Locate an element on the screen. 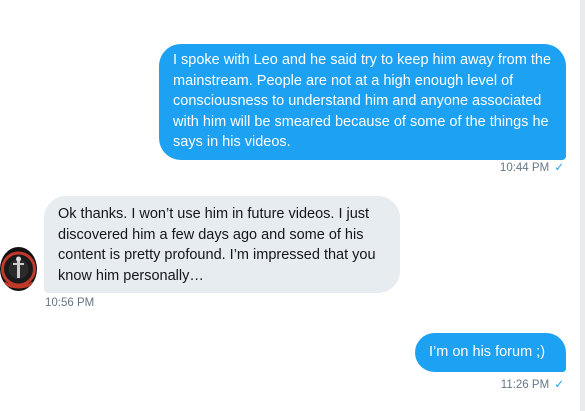  message-meta: 11:26 PM ✓ is located at coordinates (532, 384).